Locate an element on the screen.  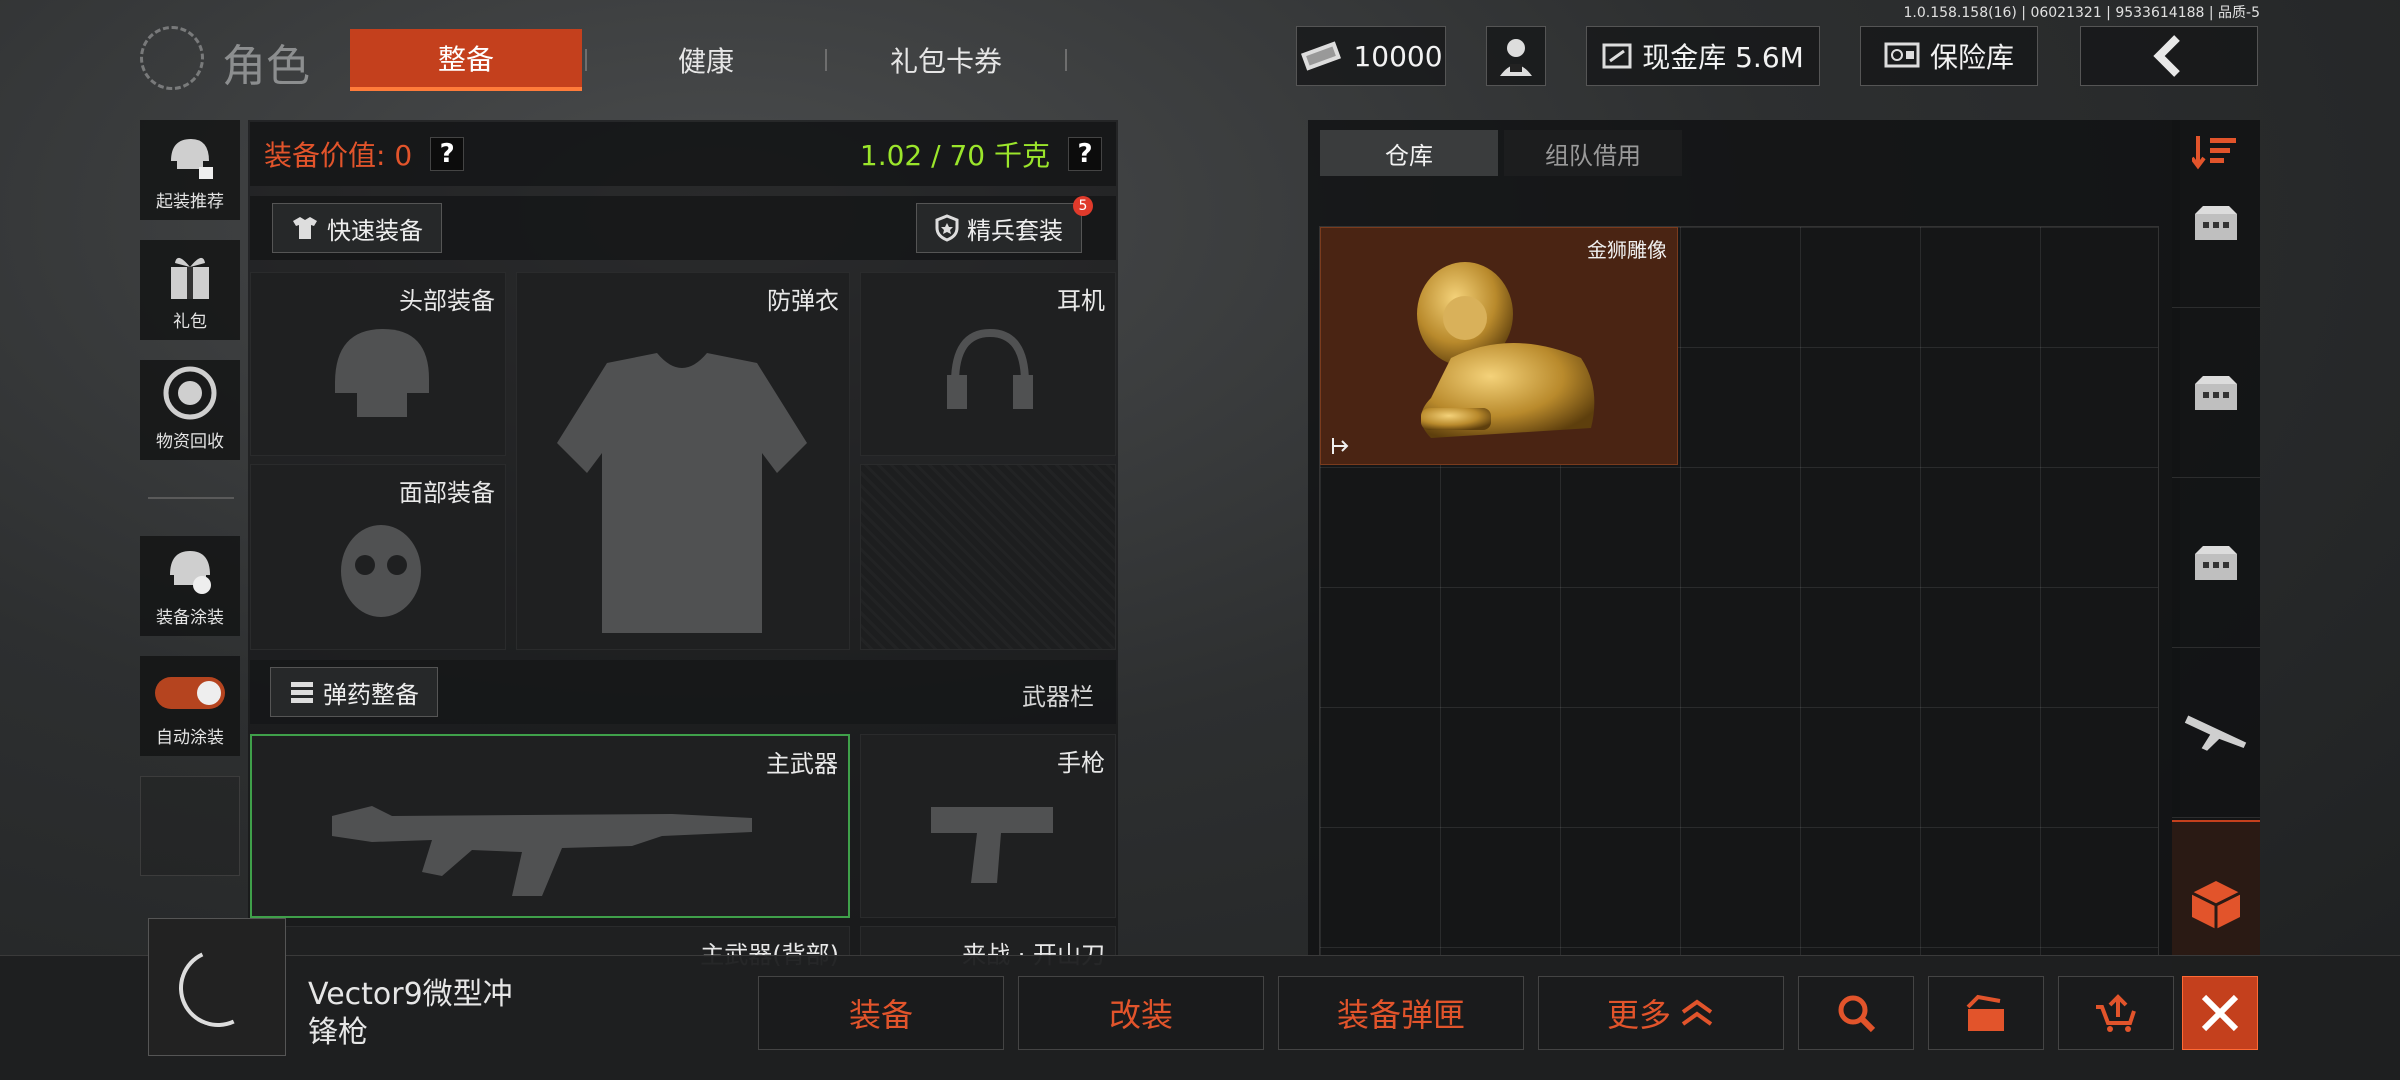
vest-icon is located at coordinates (682, 493).